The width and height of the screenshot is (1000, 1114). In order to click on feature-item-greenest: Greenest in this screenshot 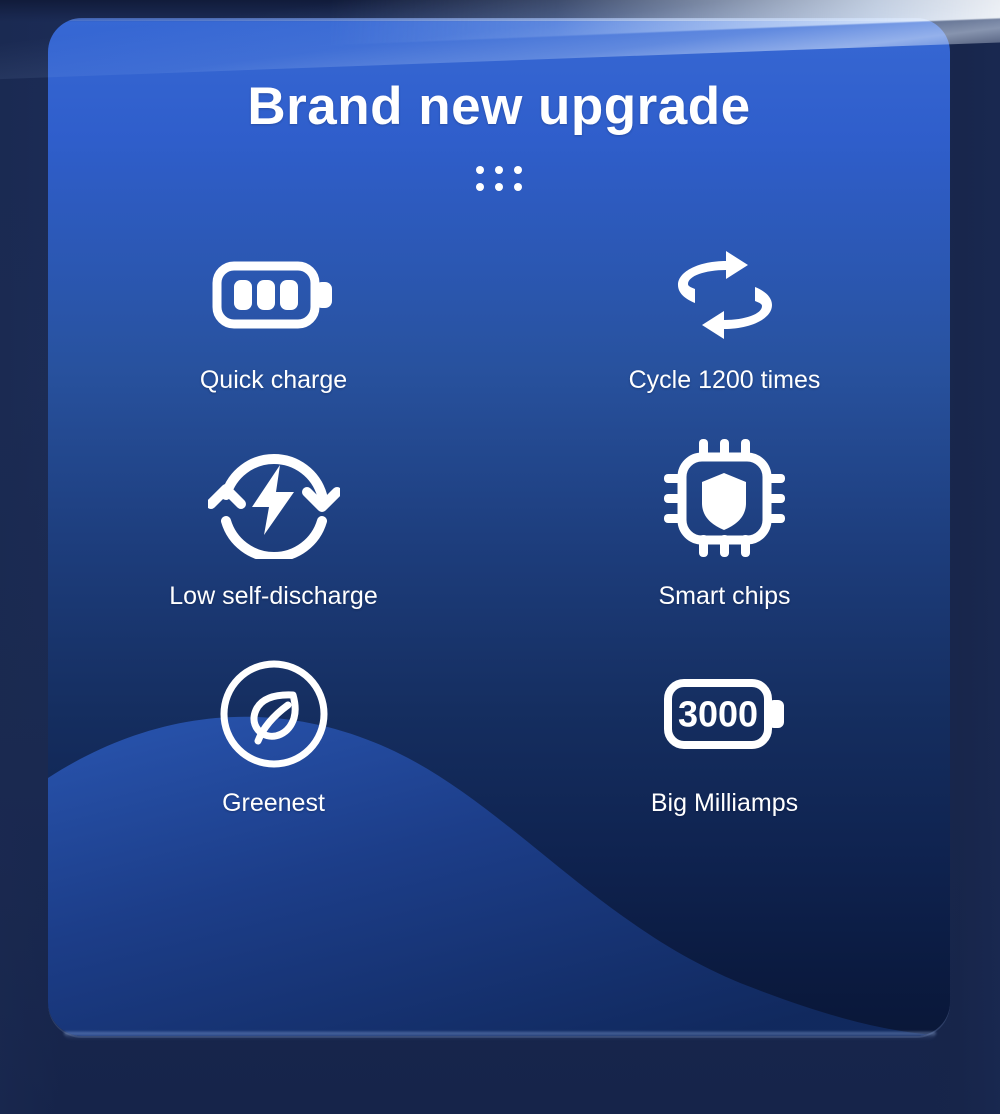, I will do `click(273, 748)`.